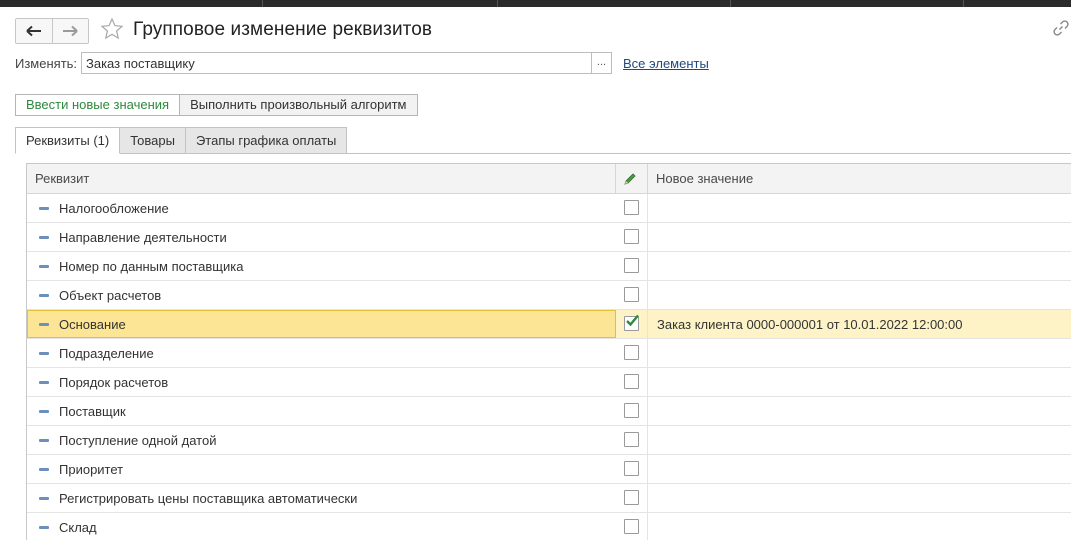  I want to click on table-row: Подразделение, so click(549, 353).